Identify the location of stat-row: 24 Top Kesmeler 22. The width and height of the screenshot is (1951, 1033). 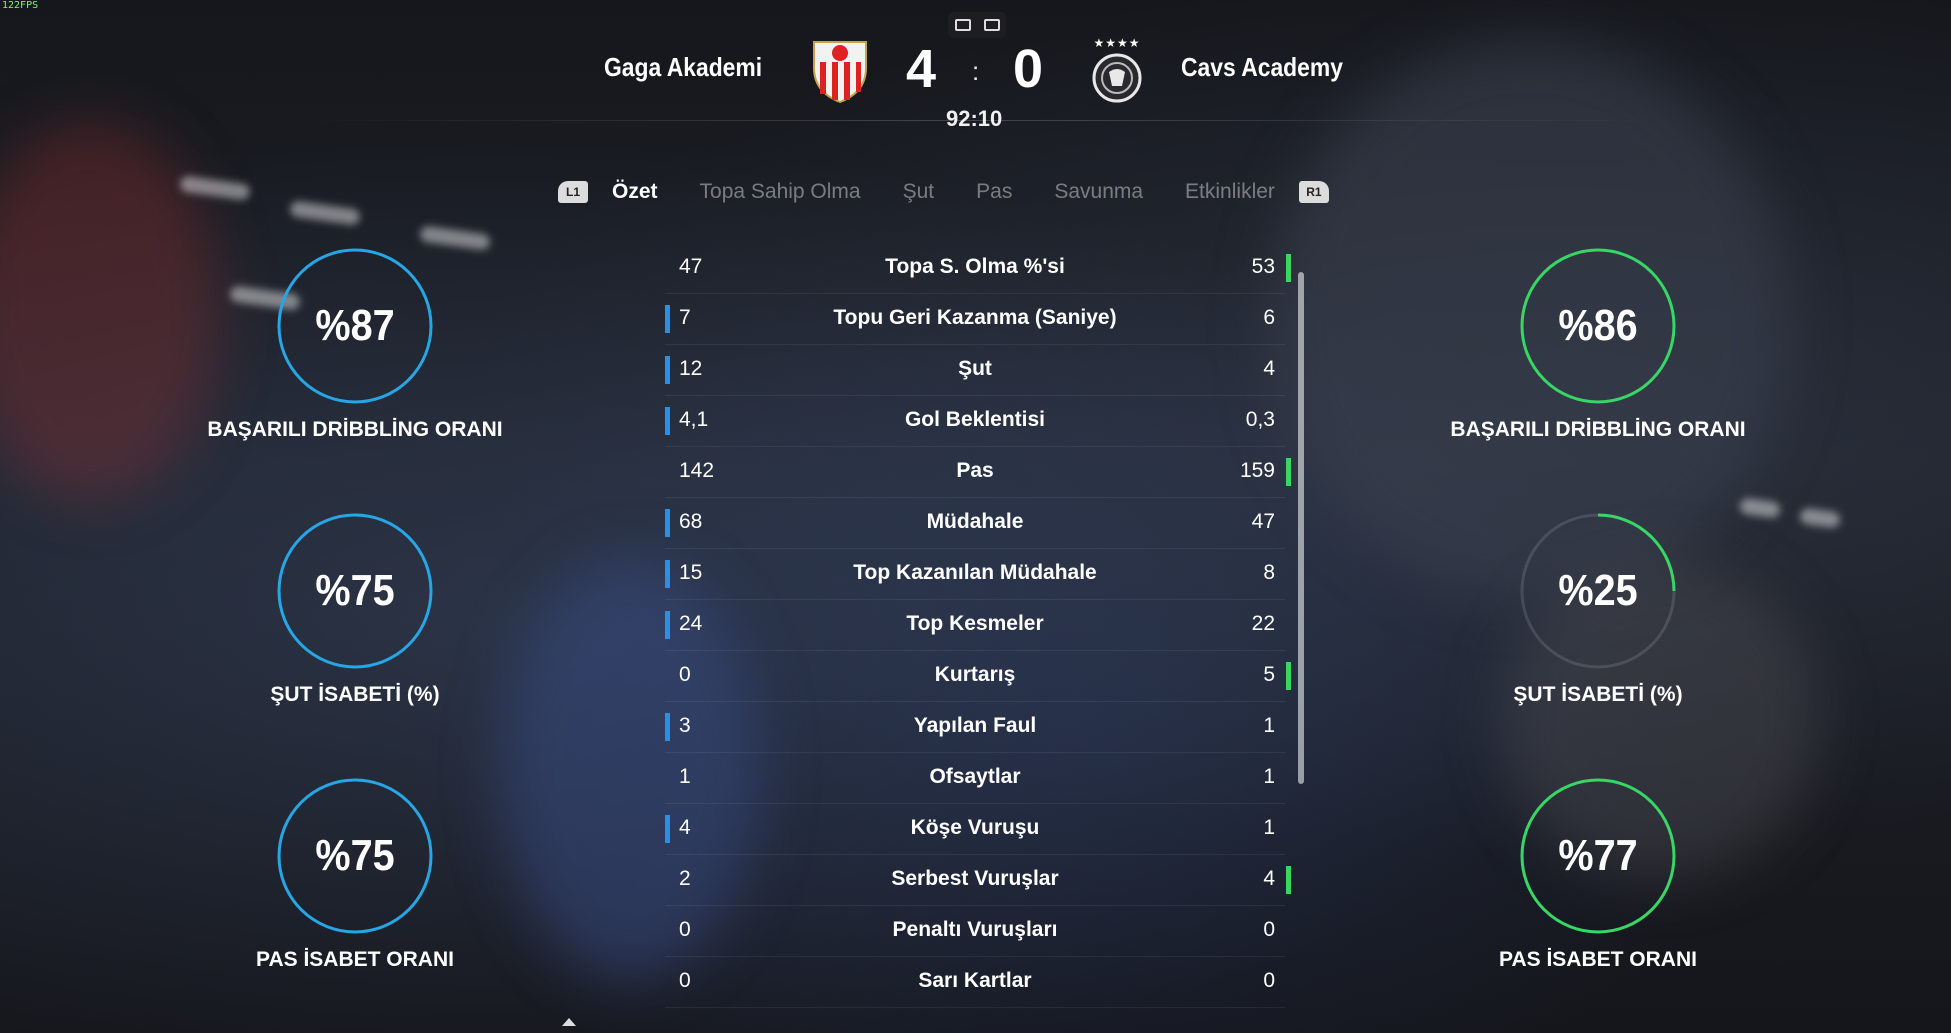
(975, 625).